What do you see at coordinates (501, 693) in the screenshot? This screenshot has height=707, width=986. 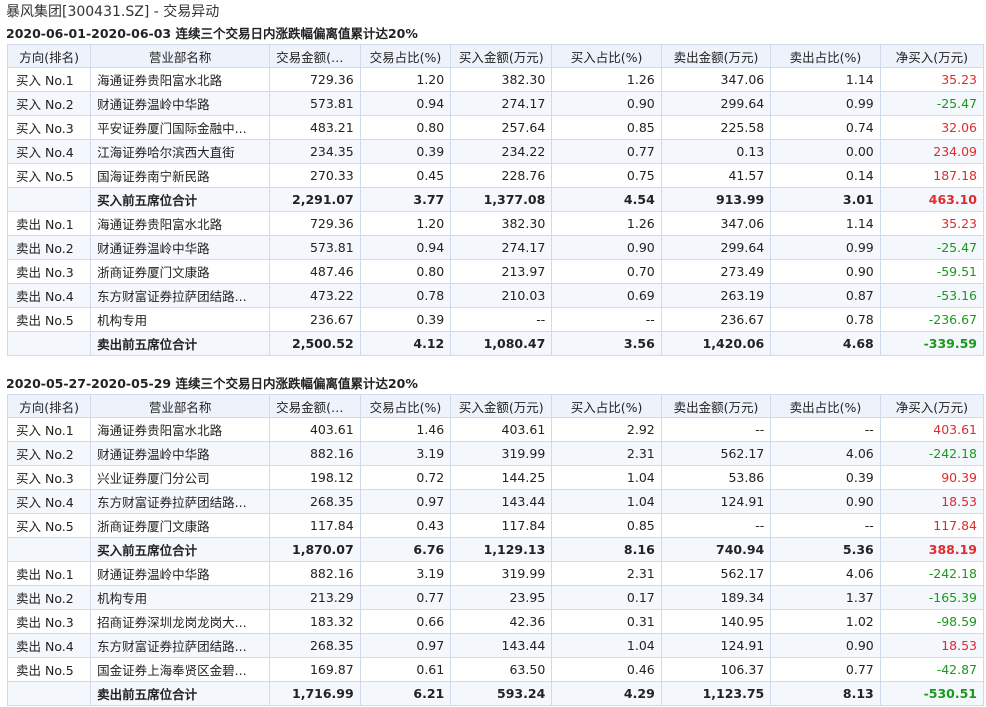 I see `col-buy-amount-cell: 593.24` at bounding box center [501, 693].